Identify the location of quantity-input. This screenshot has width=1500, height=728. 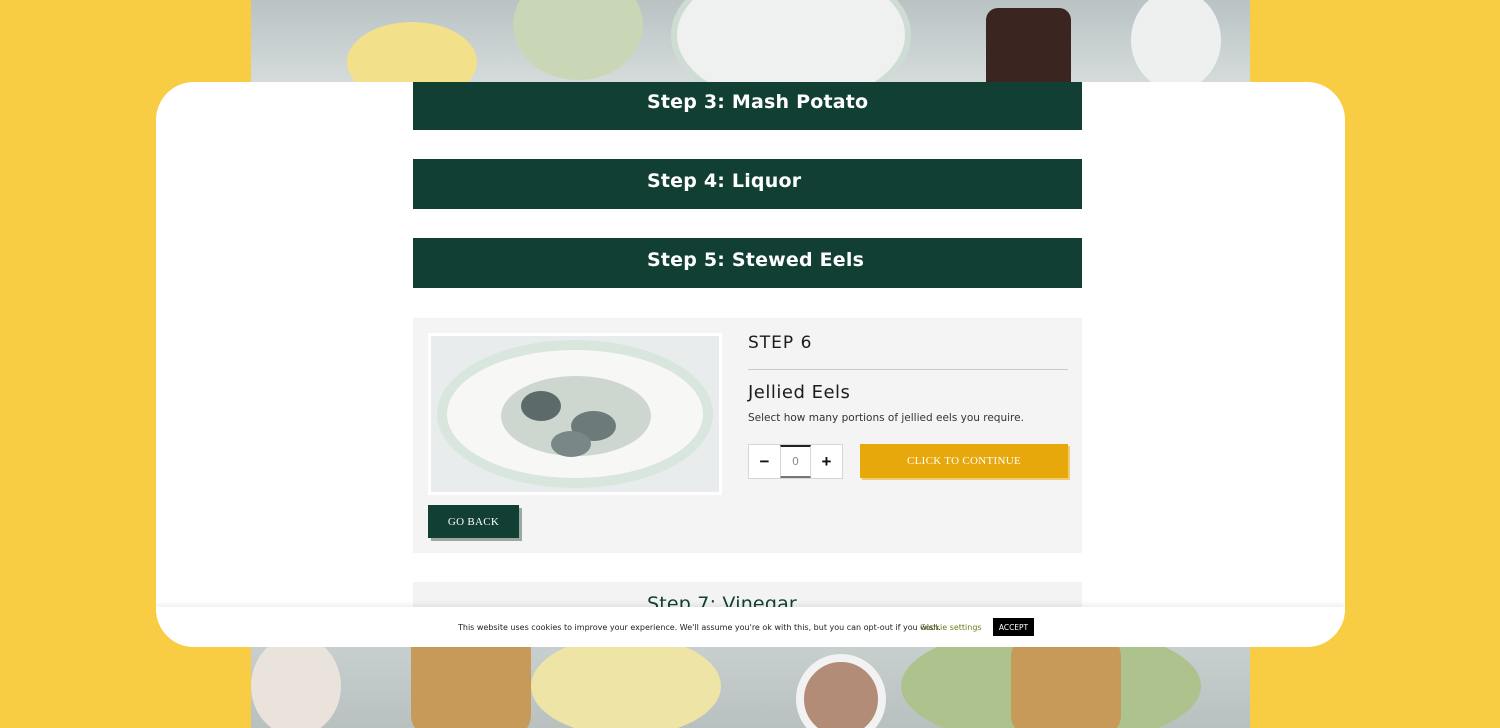
(795, 461).